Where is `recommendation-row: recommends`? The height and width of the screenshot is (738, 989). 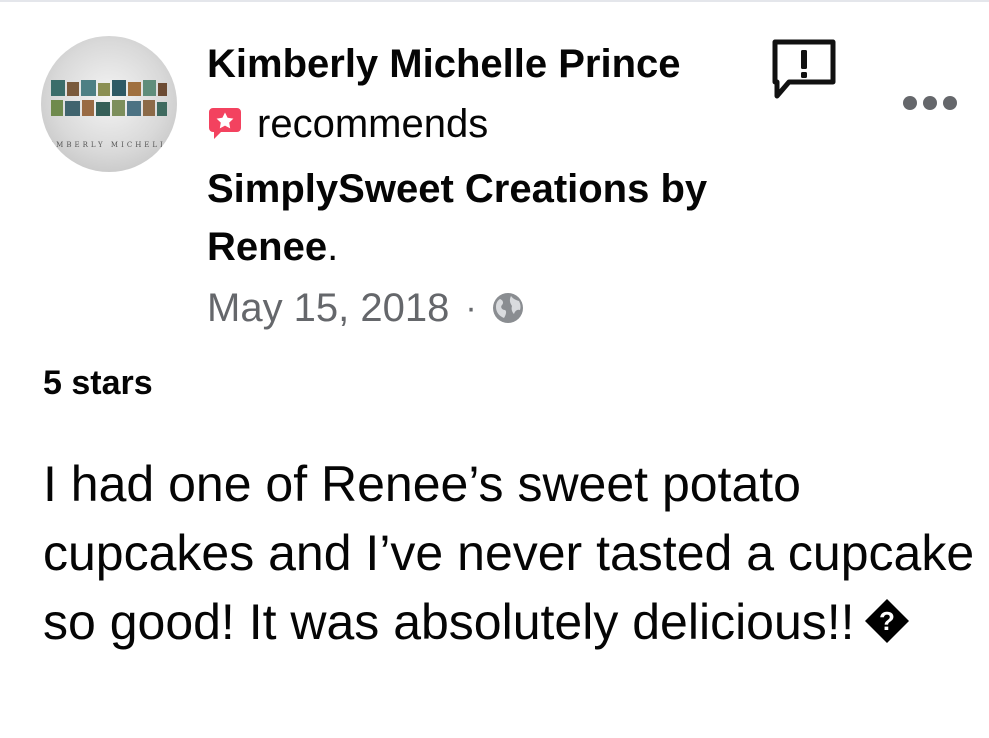 recommendation-row: recommends is located at coordinates (347, 124).